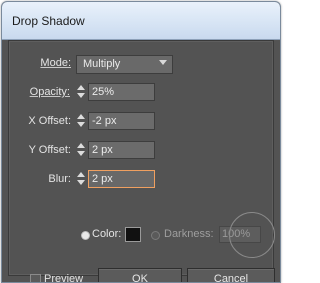 The image size is (320, 283). I want to click on blur-stepper, so click(81, 178).